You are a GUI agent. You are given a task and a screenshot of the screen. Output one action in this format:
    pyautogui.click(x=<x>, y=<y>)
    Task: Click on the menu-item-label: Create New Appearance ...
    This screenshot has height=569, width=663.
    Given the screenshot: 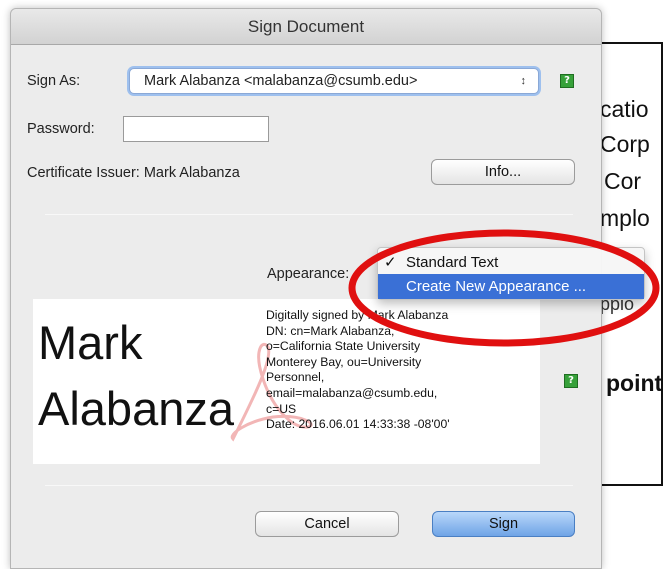 What is the action you would take?
    pyautogui.click(x=496, y=286)
    